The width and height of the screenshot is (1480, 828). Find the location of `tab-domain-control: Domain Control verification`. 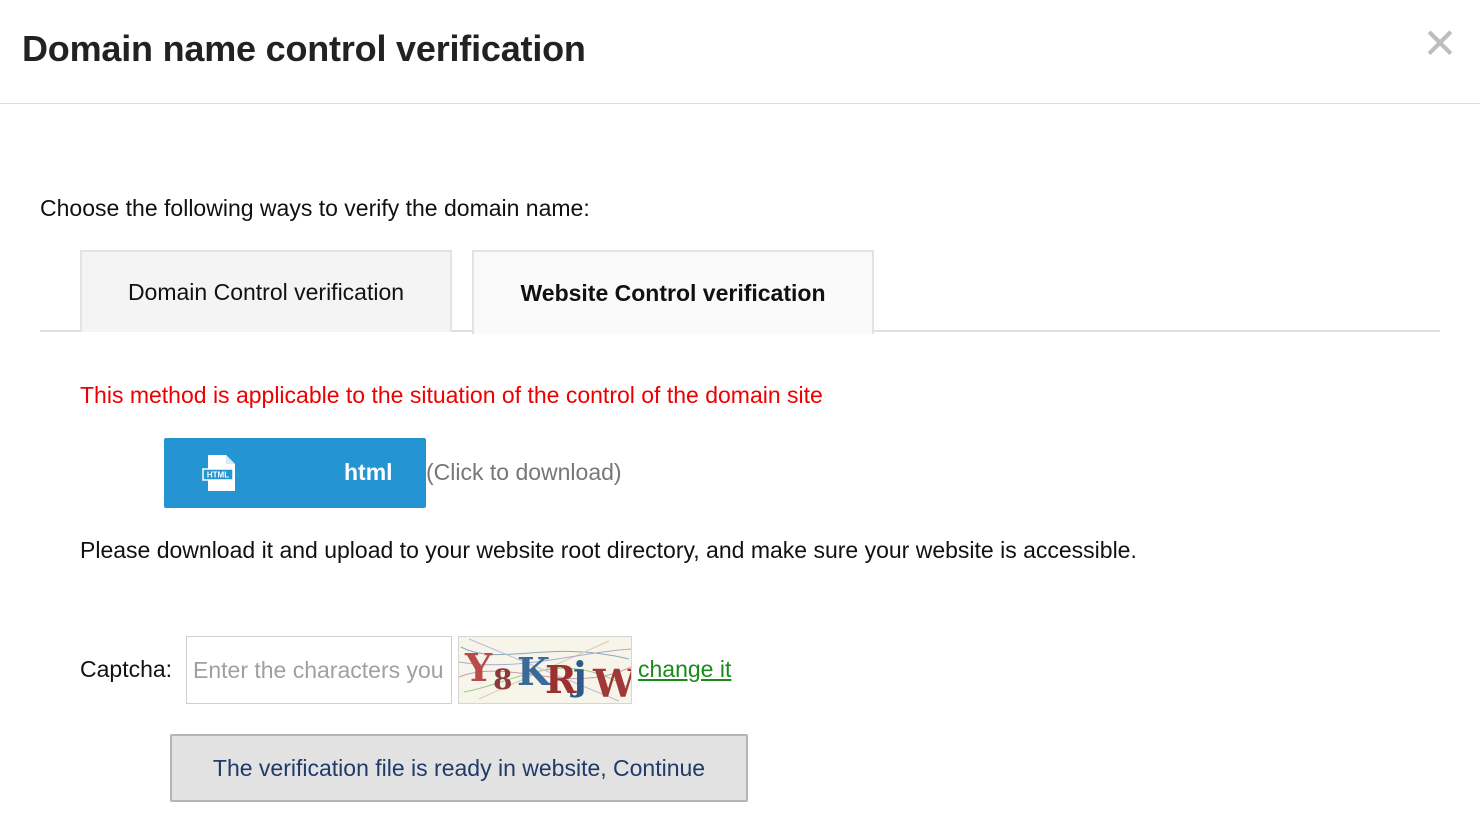

tab-domain-control: Domain Control verification is located at coordinates (266, 291).